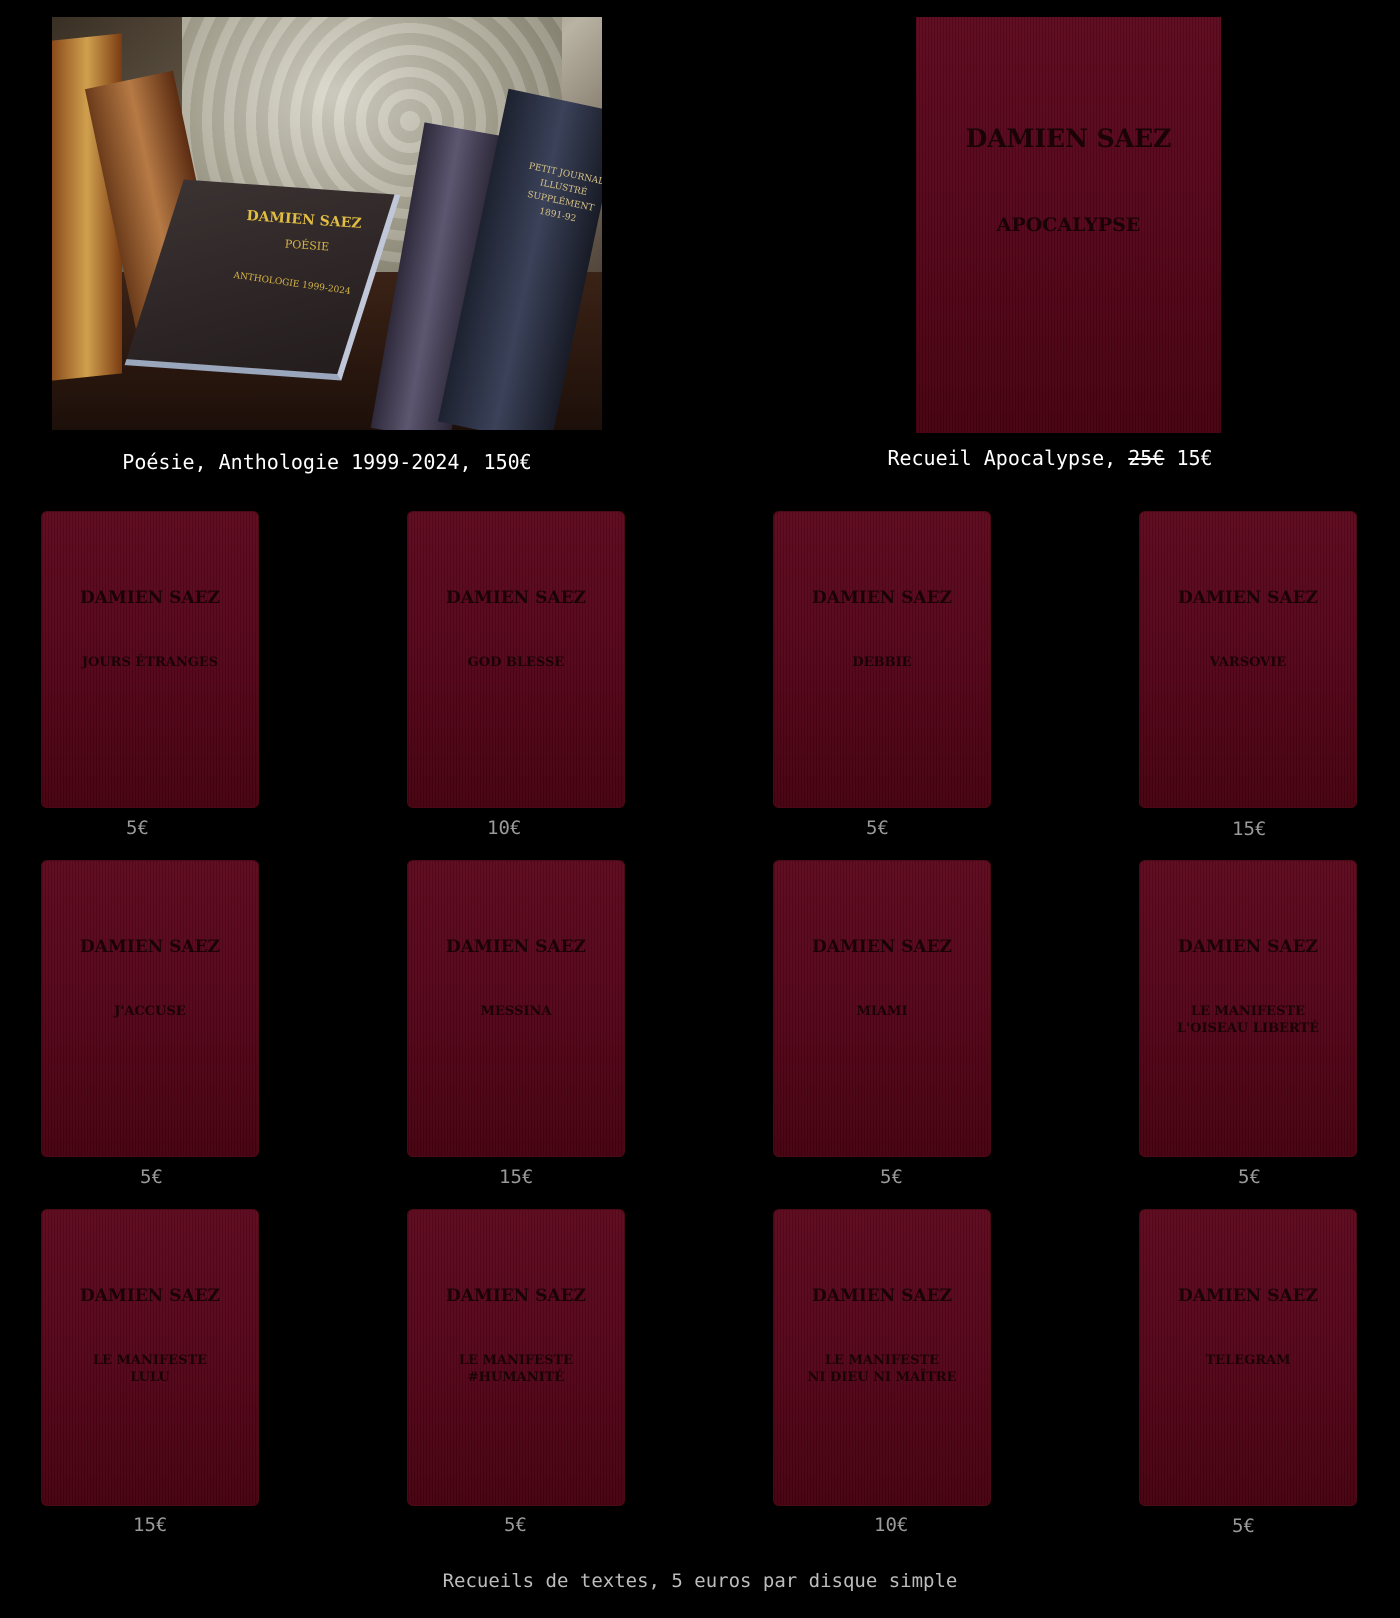  I want to click on cover-title: TELEGRAM, so click(1248, 1360).